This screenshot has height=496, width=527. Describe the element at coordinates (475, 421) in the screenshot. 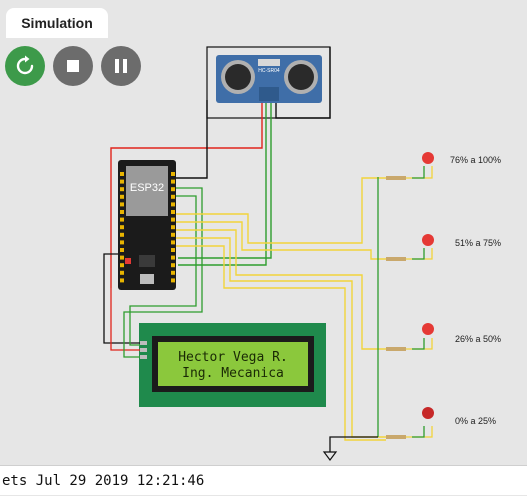

I see `led-label-4: 0% a 25%` at that location.